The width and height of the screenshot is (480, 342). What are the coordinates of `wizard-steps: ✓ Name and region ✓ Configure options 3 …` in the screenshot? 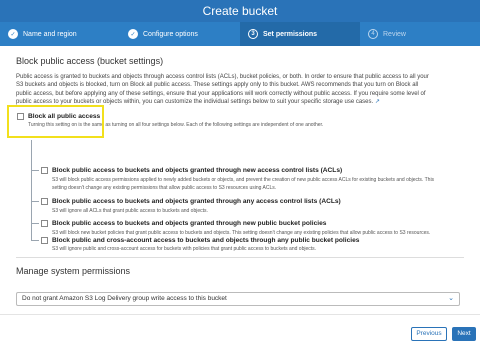 It's located at (240, 34).